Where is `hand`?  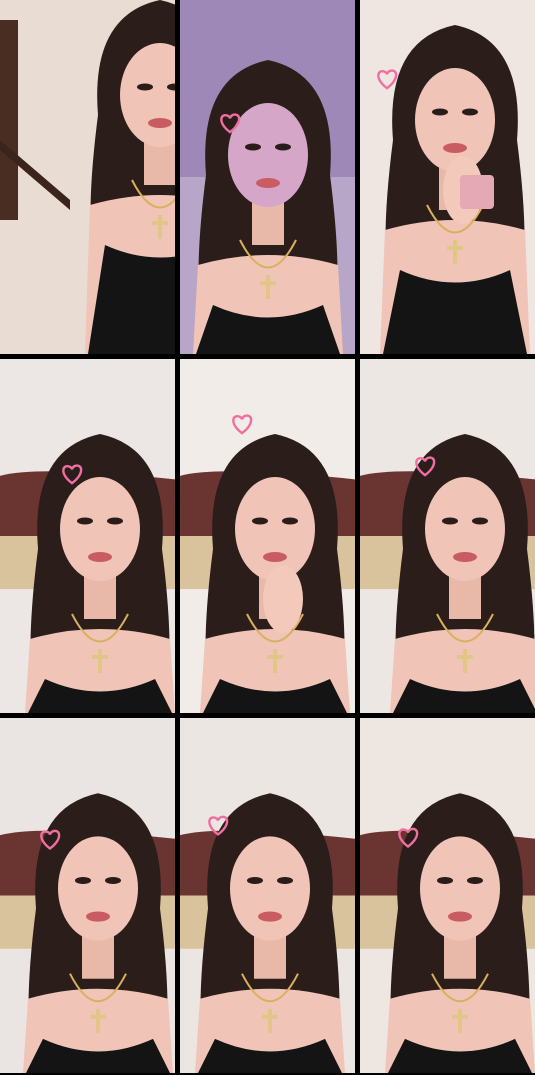
hand is located at coordinates (283, 599).